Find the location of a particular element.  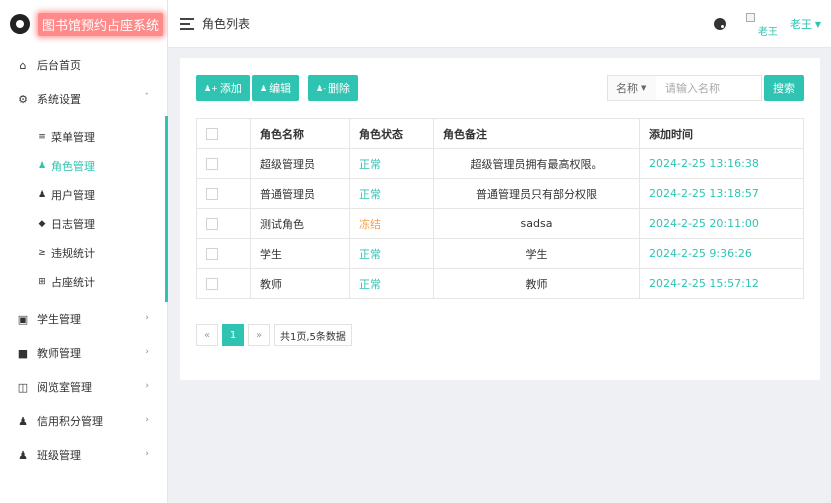

page-1-button: 1 is located at coordinates (233, 335).